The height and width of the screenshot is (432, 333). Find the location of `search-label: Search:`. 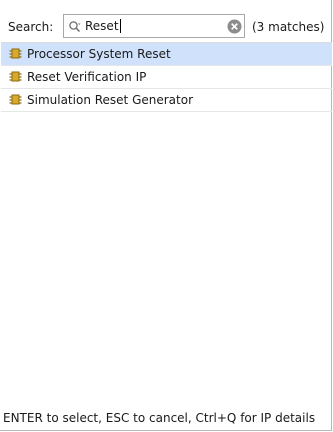

search-label: Search: is located at coordinates (31, 27).